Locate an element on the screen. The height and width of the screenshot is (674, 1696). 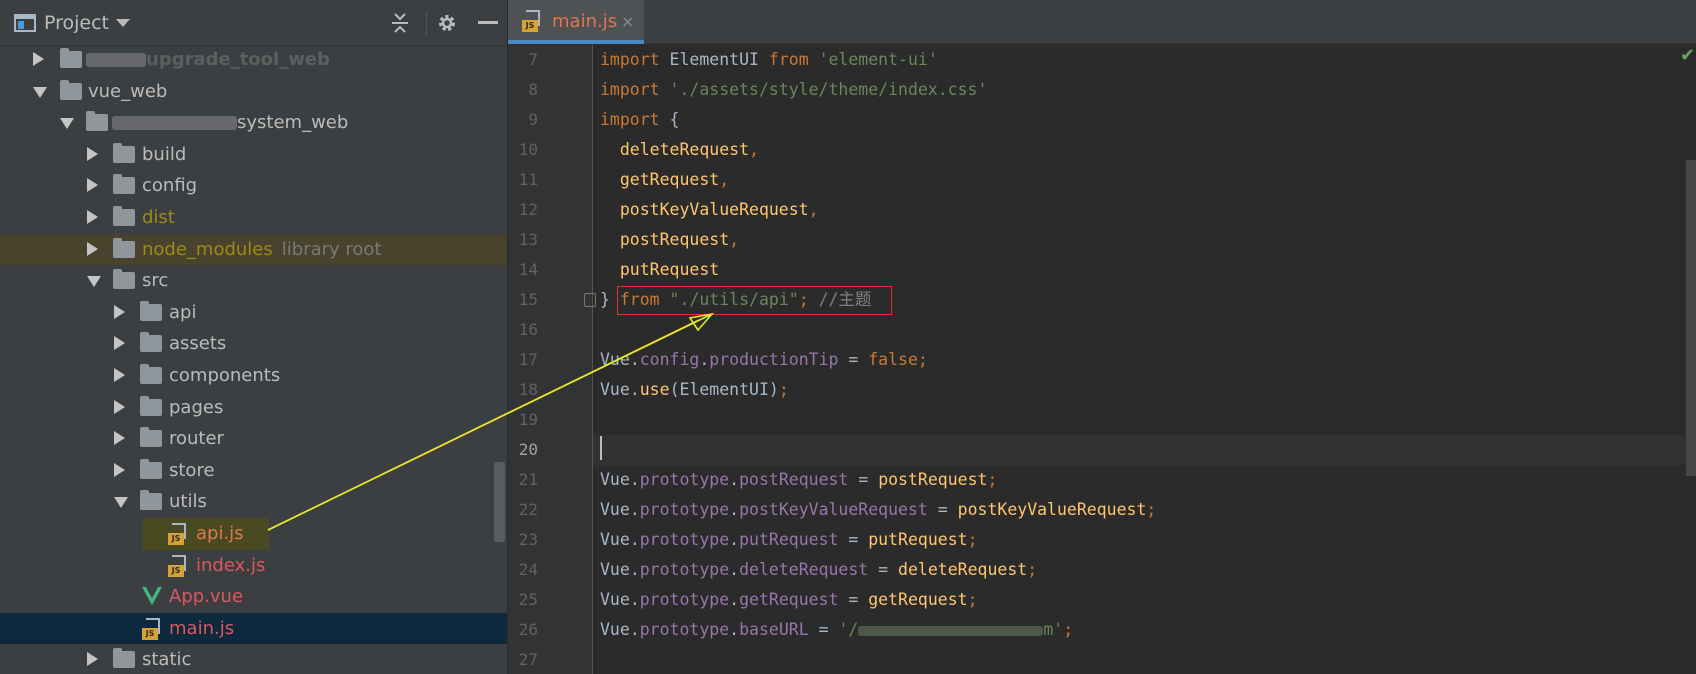
tree-item-static: static is located at coordinates (253, 659).